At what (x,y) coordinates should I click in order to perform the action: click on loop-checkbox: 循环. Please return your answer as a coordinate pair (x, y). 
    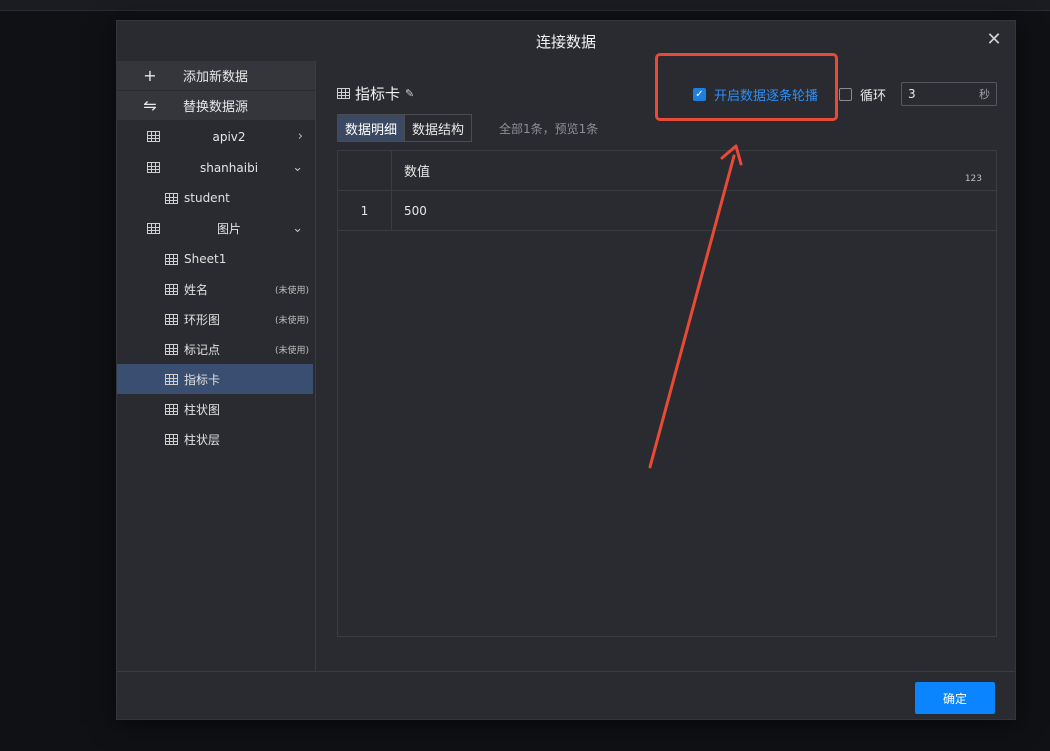
    Looking at the image, I should click on (862, 94).